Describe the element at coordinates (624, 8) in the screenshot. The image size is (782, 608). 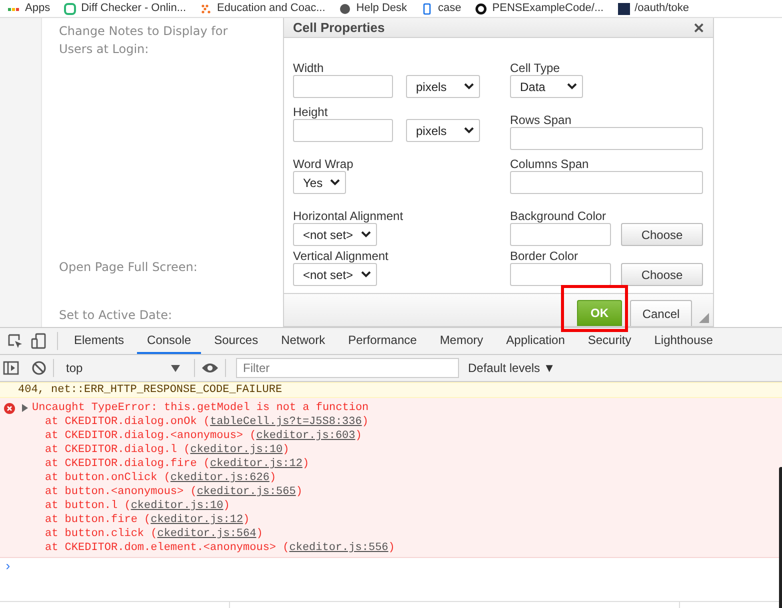
I see `square-icon` at that location.